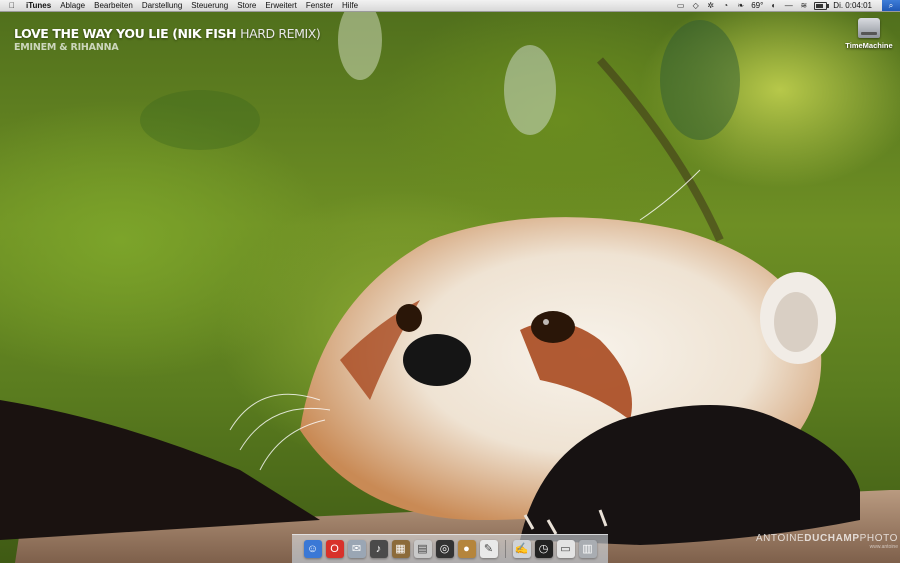 The width and height of the screenshot is (900, 563). Describe the element at coordinates (565, 549) in the screenshot. I see `preview-icon: ▭` at that location.